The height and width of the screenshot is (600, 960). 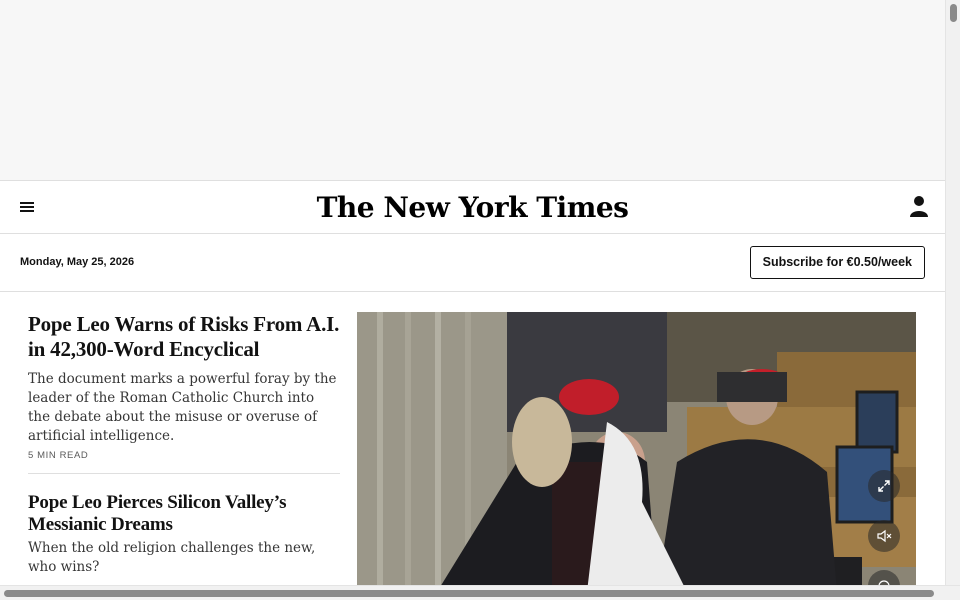 I want to click on vertical-scrollbar, so click(x=952, y=292).